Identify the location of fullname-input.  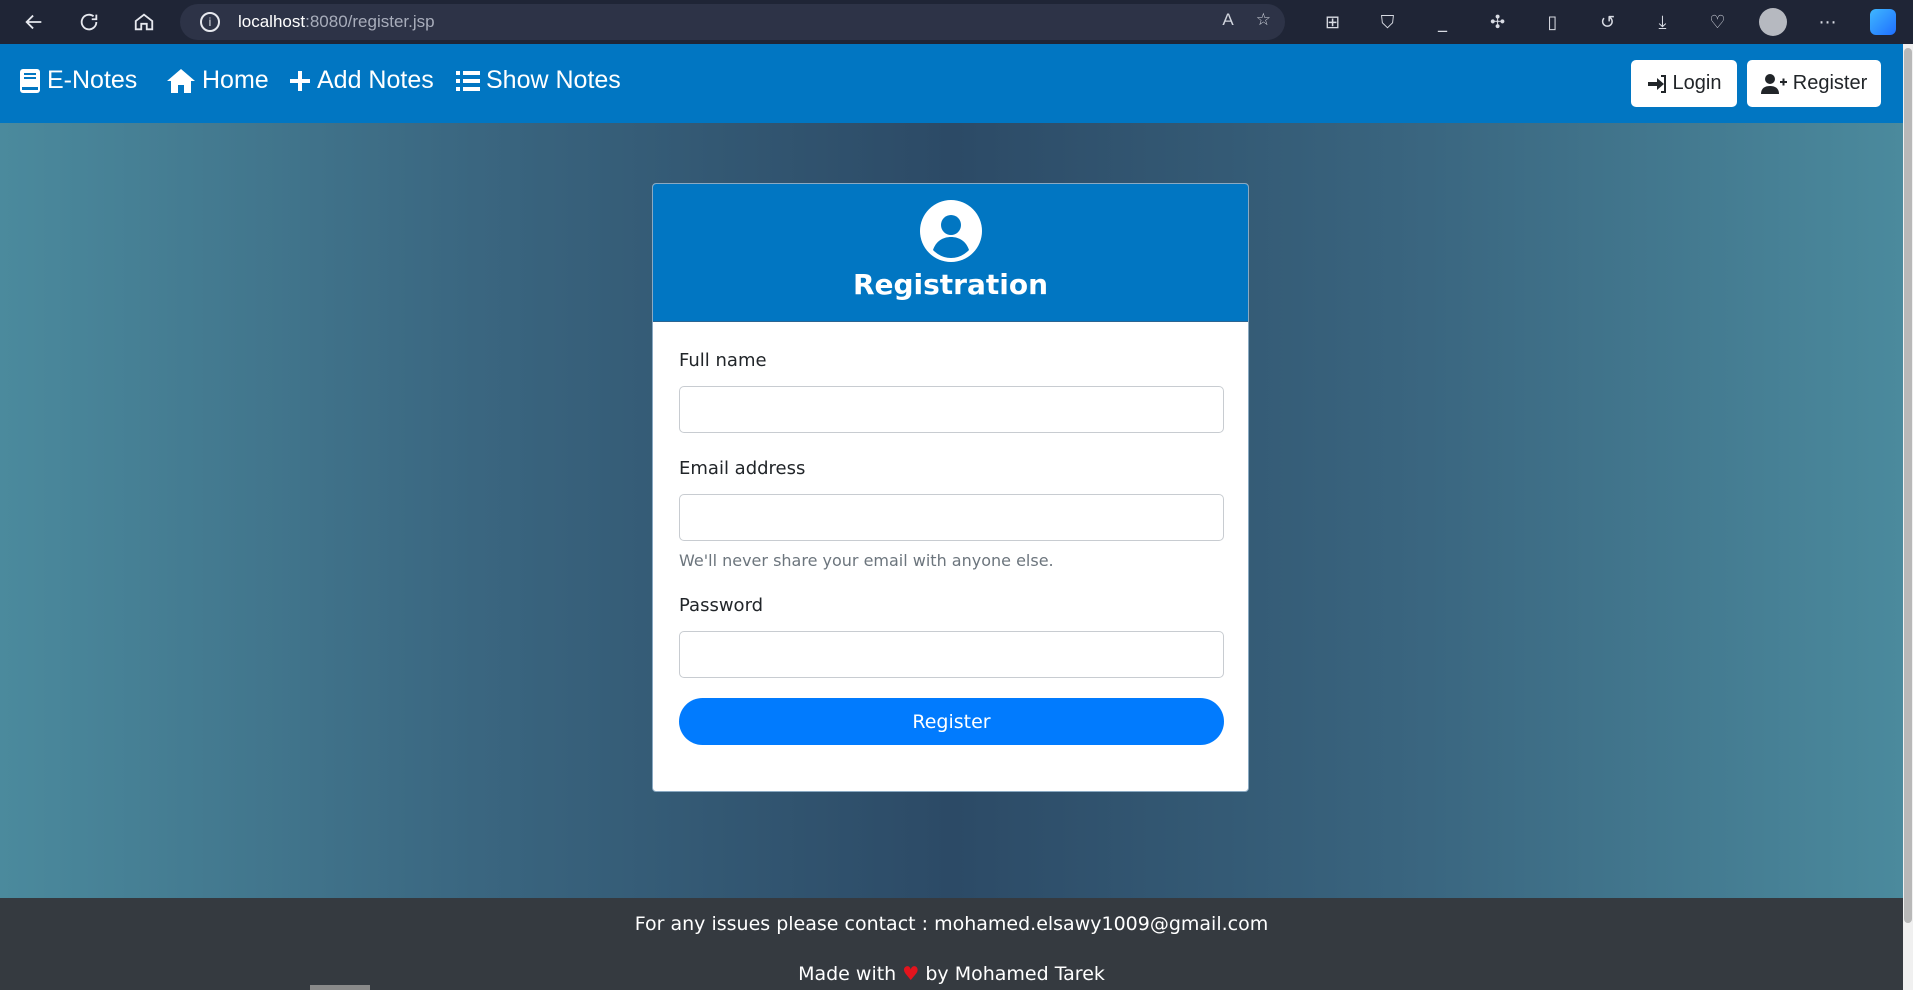
(951, 409).